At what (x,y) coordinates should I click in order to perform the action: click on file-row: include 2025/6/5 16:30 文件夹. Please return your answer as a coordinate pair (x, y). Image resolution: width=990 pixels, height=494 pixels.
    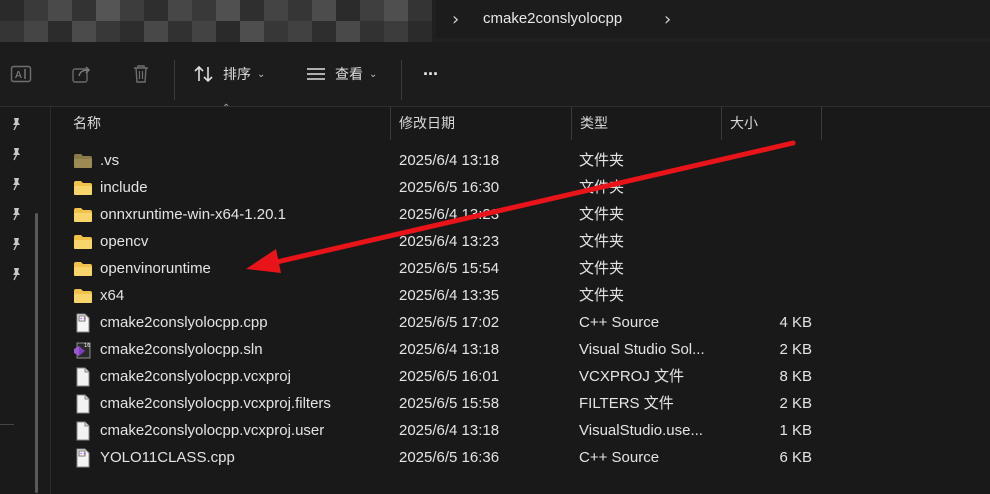
    Looking at the image, I should click on (520, 187).